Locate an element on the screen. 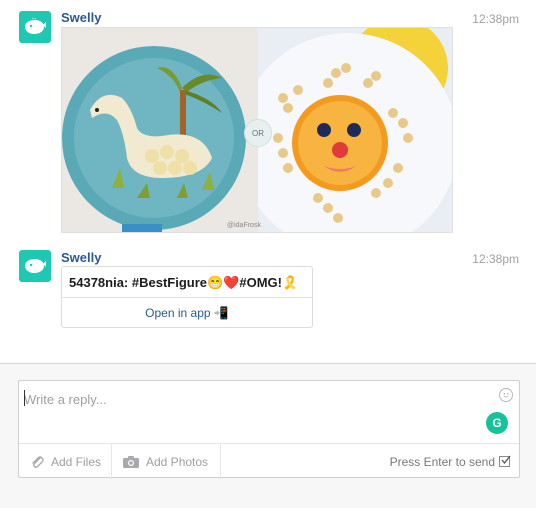  paperclip-icon is located at coordinates (38, 461).